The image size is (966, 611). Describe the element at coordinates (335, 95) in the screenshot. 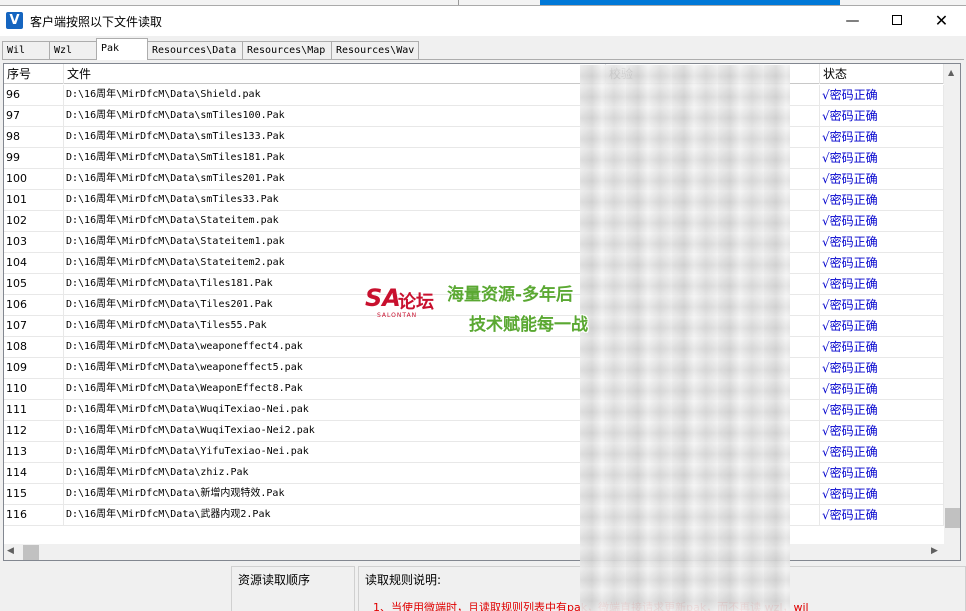

I see `row-file: D:\16周年\MirDfcM\Data\Shield.pak` at that location.